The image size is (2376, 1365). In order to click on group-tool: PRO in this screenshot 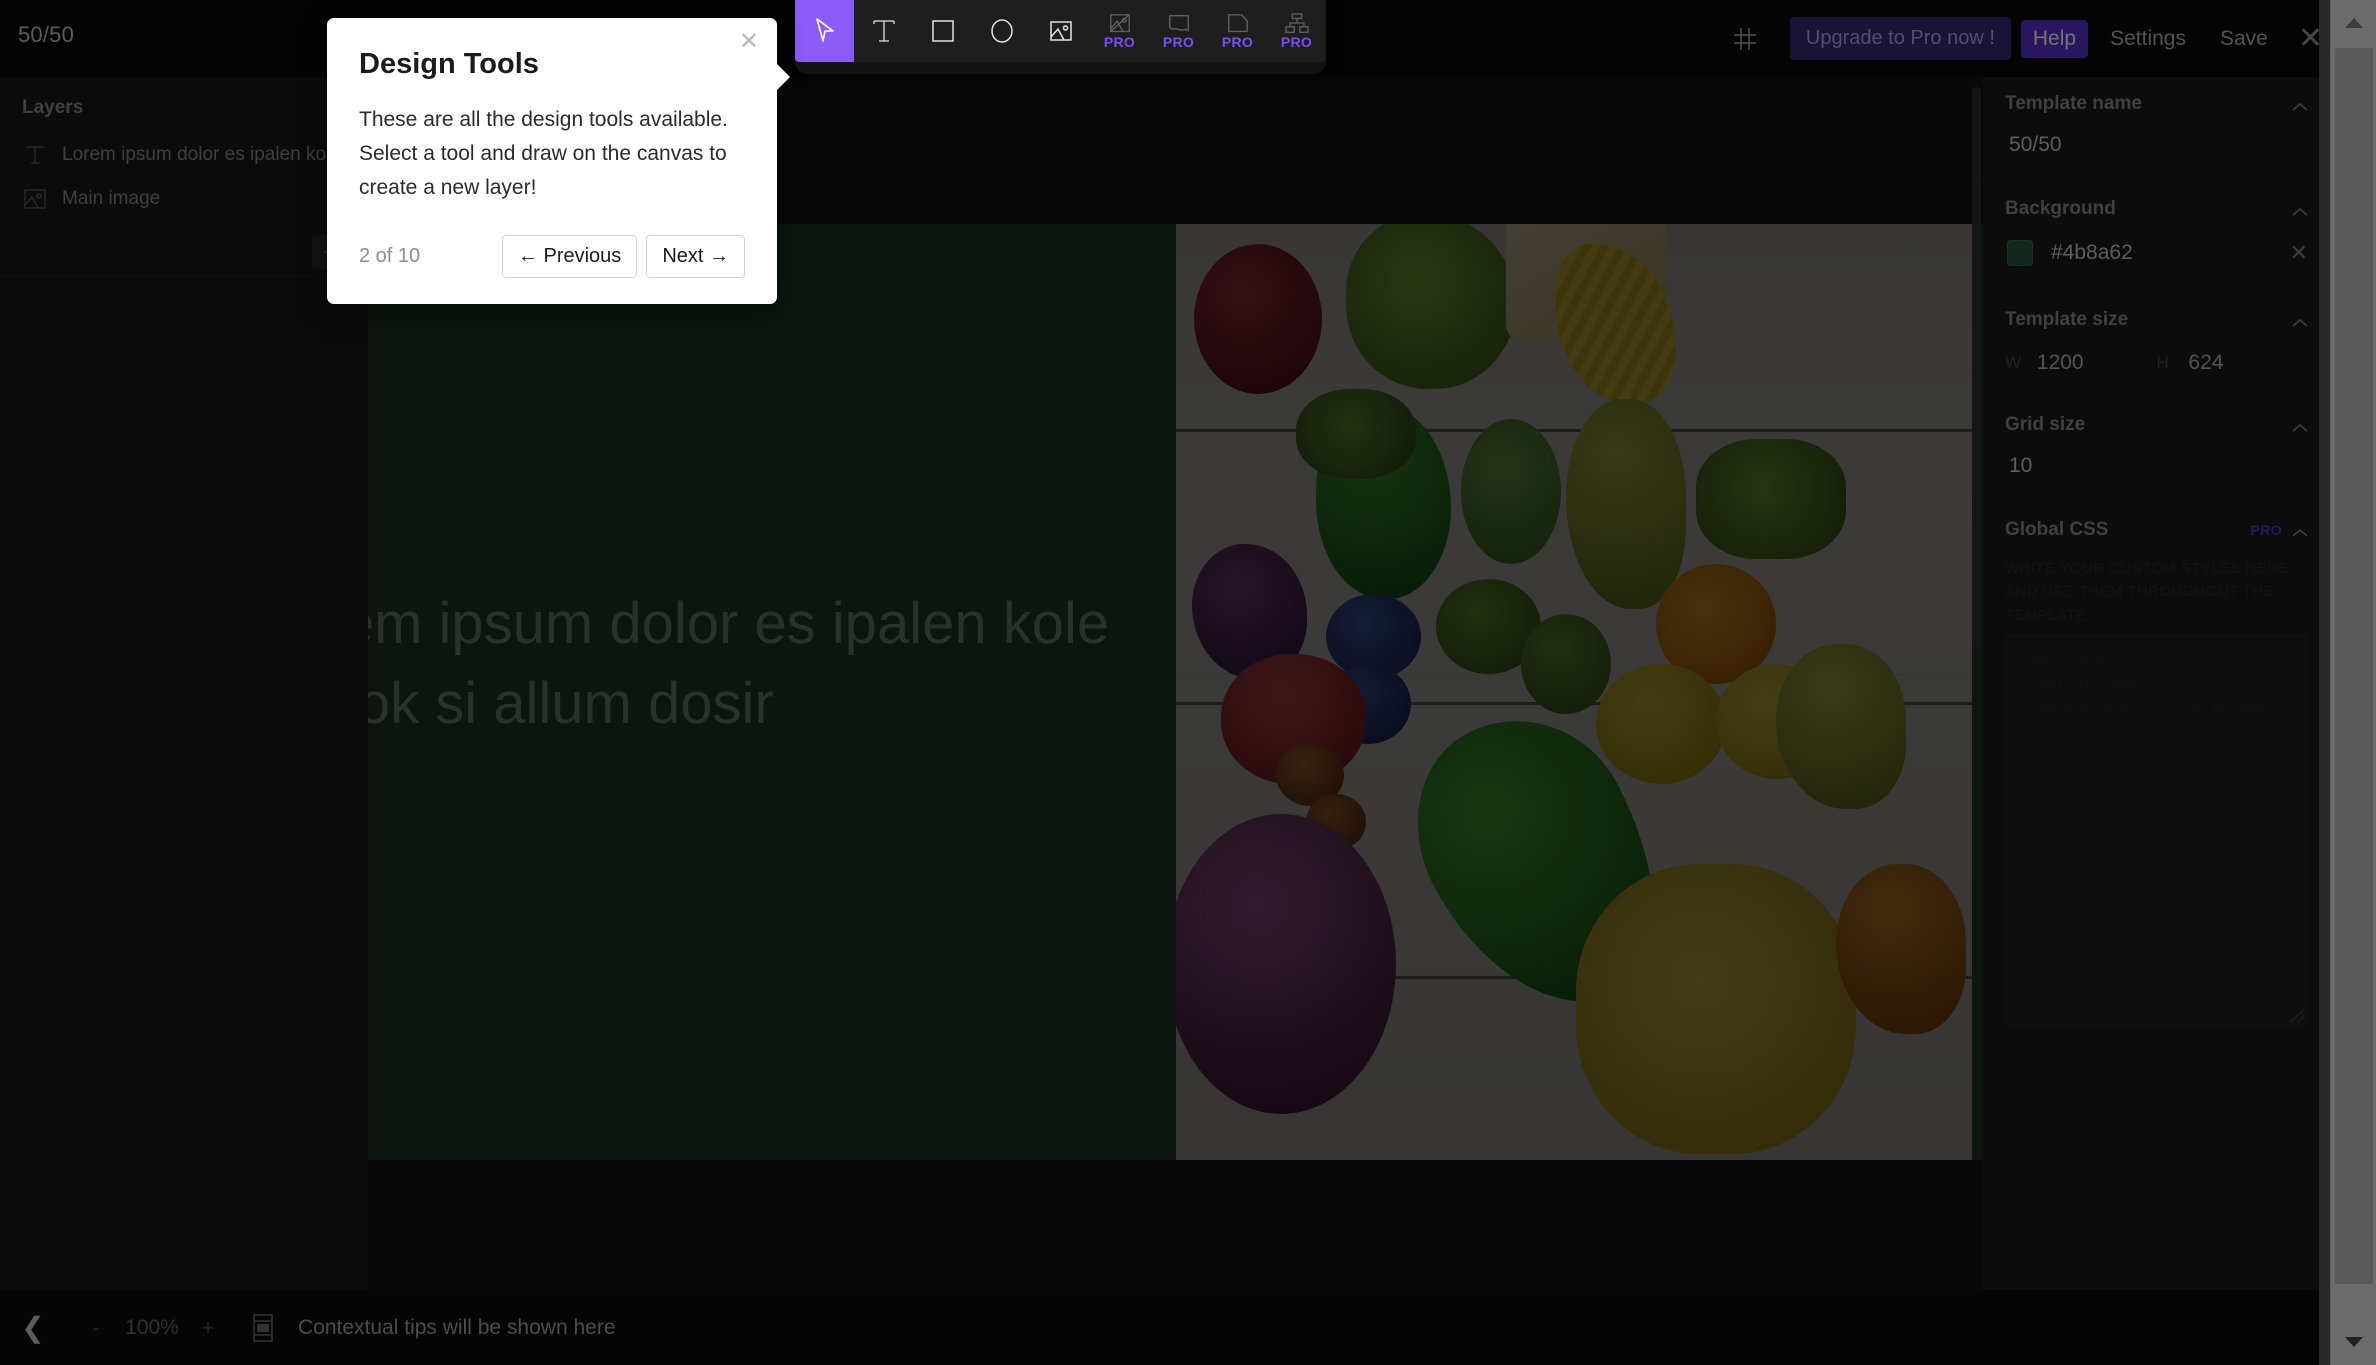, I will do `click(1296, 31)`.